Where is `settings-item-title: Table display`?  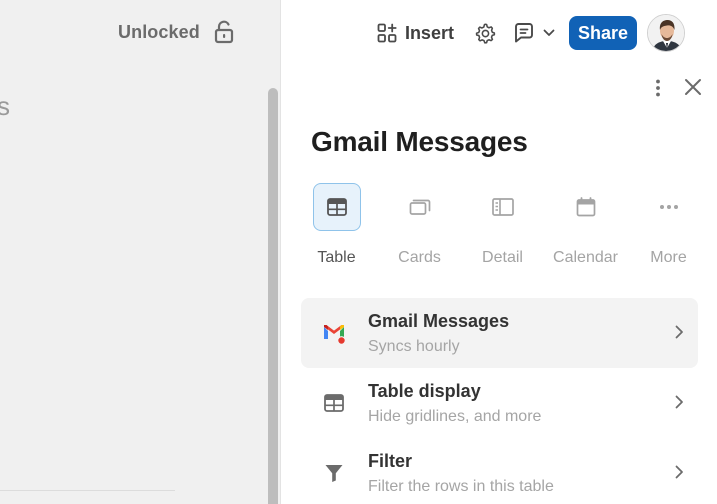
settings-item-title: Table display is located at coordinates (424, 390).